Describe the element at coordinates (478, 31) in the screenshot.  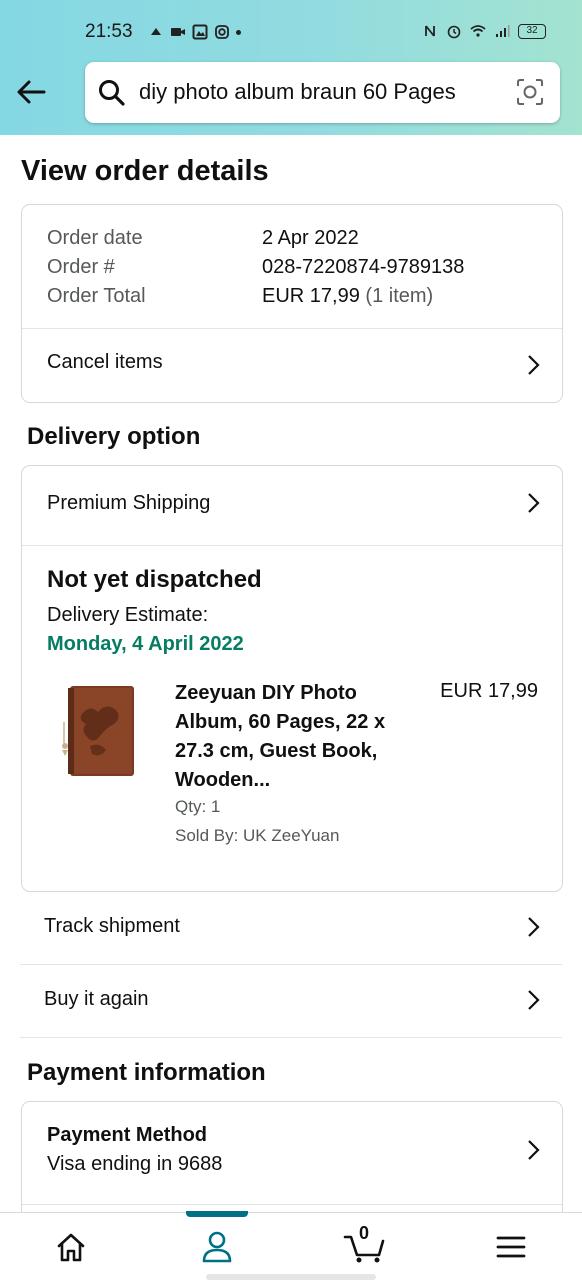
I see `wifi-icon` at that location.